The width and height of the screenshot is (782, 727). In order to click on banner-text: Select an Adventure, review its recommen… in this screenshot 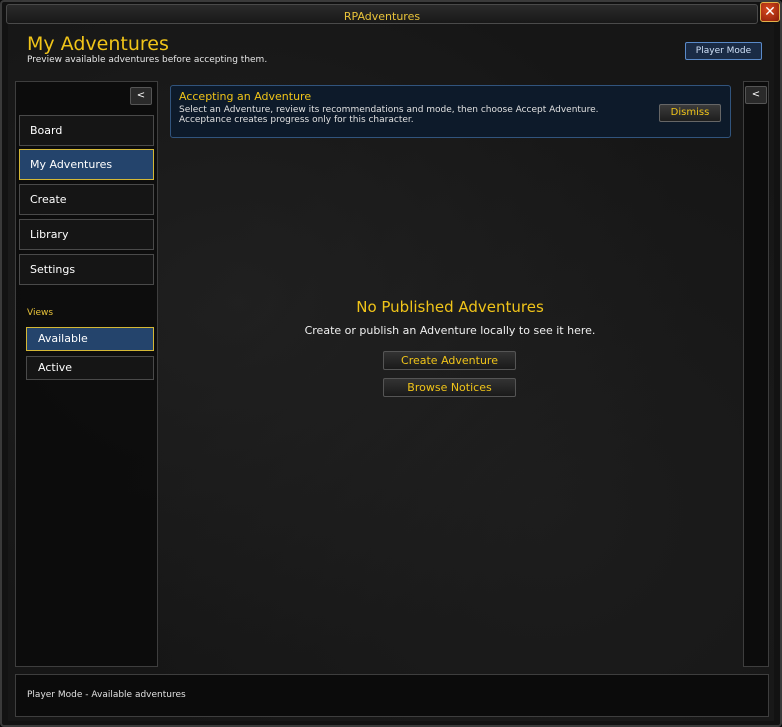, I will do `click(389, 115)`.